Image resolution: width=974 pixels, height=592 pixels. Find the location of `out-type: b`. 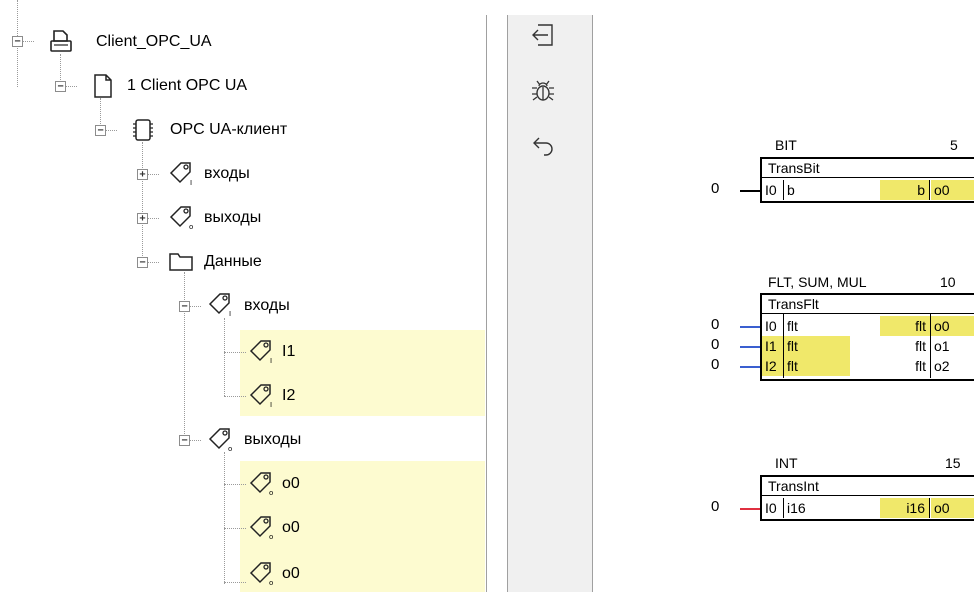

out-type: b is located at coordinates (905, 190).